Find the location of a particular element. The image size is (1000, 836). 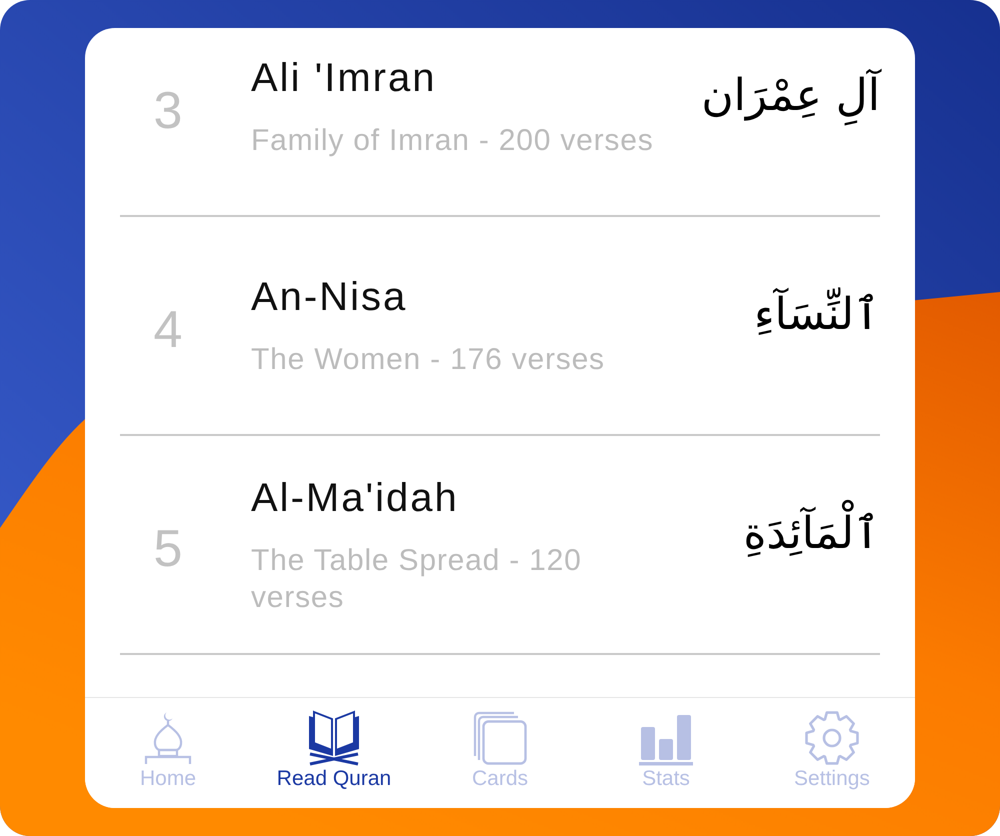

surah-name: Al-Ma'idah is located at coordinates (355, 498).